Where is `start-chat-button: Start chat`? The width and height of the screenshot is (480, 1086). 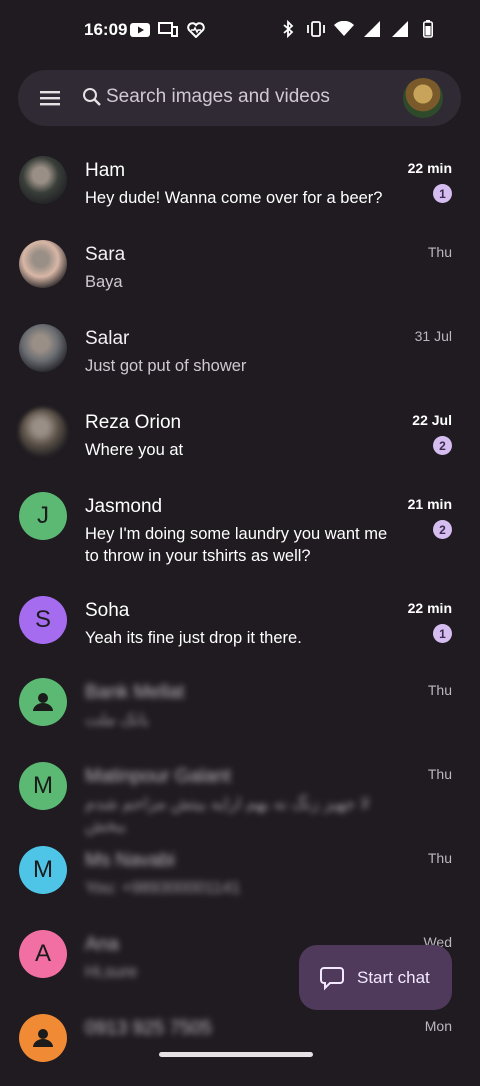
start-chat-button: Start chat is located at coordinates (375, 977).